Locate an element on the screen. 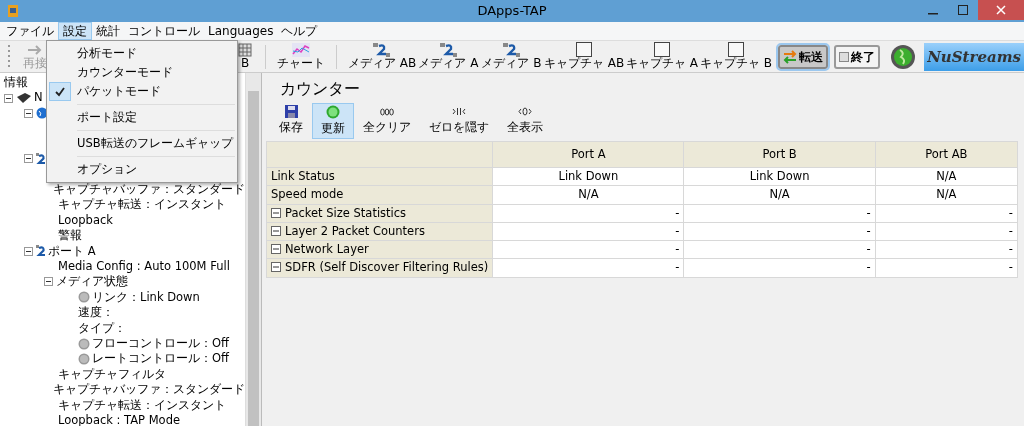 The height and width of the screenshot is (426, 1024). toolbar-button: メディア A is located at coordinates (448, 56).